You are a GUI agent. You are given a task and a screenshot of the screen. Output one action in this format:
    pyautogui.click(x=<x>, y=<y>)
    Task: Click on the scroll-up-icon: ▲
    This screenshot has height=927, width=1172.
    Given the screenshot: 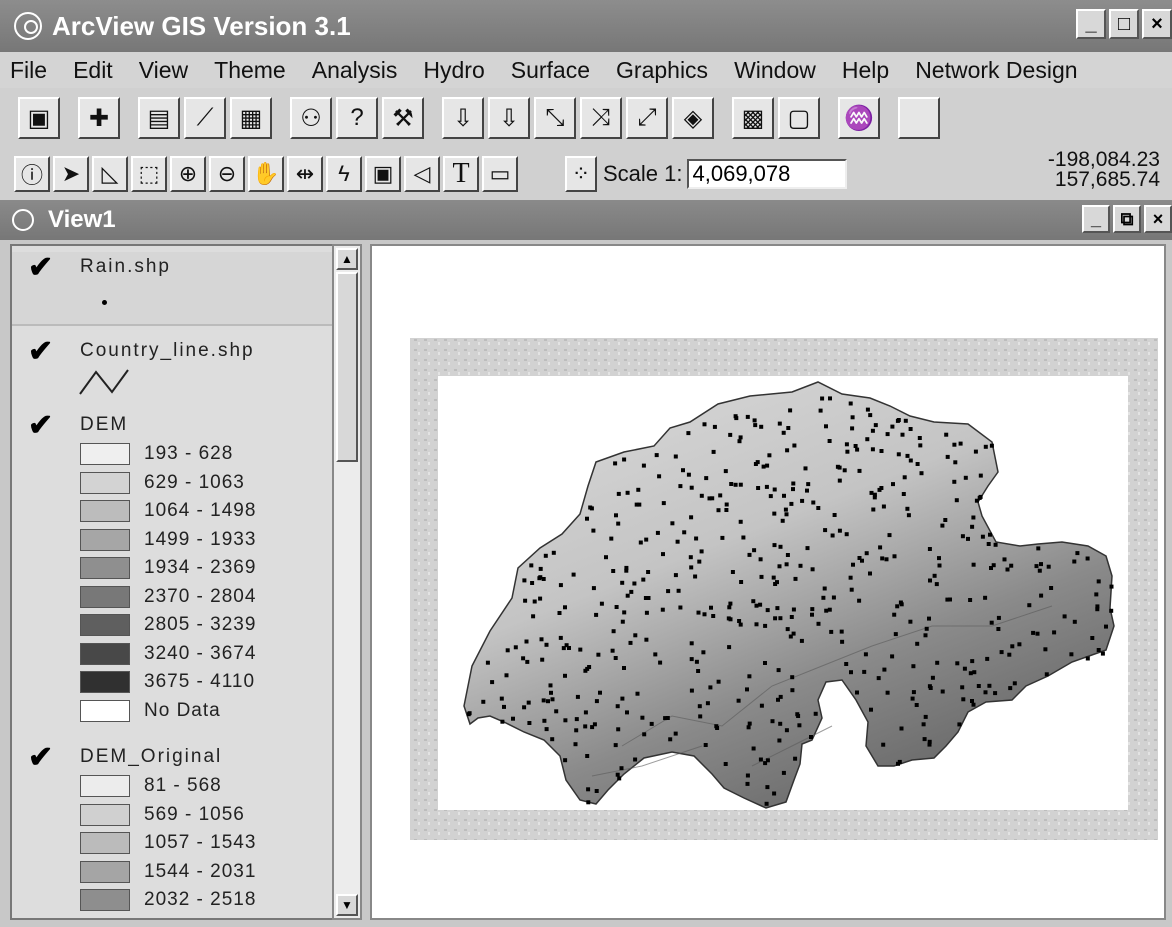 What is the action you would take?
    pyautogui.click(x=347, y=259)
    